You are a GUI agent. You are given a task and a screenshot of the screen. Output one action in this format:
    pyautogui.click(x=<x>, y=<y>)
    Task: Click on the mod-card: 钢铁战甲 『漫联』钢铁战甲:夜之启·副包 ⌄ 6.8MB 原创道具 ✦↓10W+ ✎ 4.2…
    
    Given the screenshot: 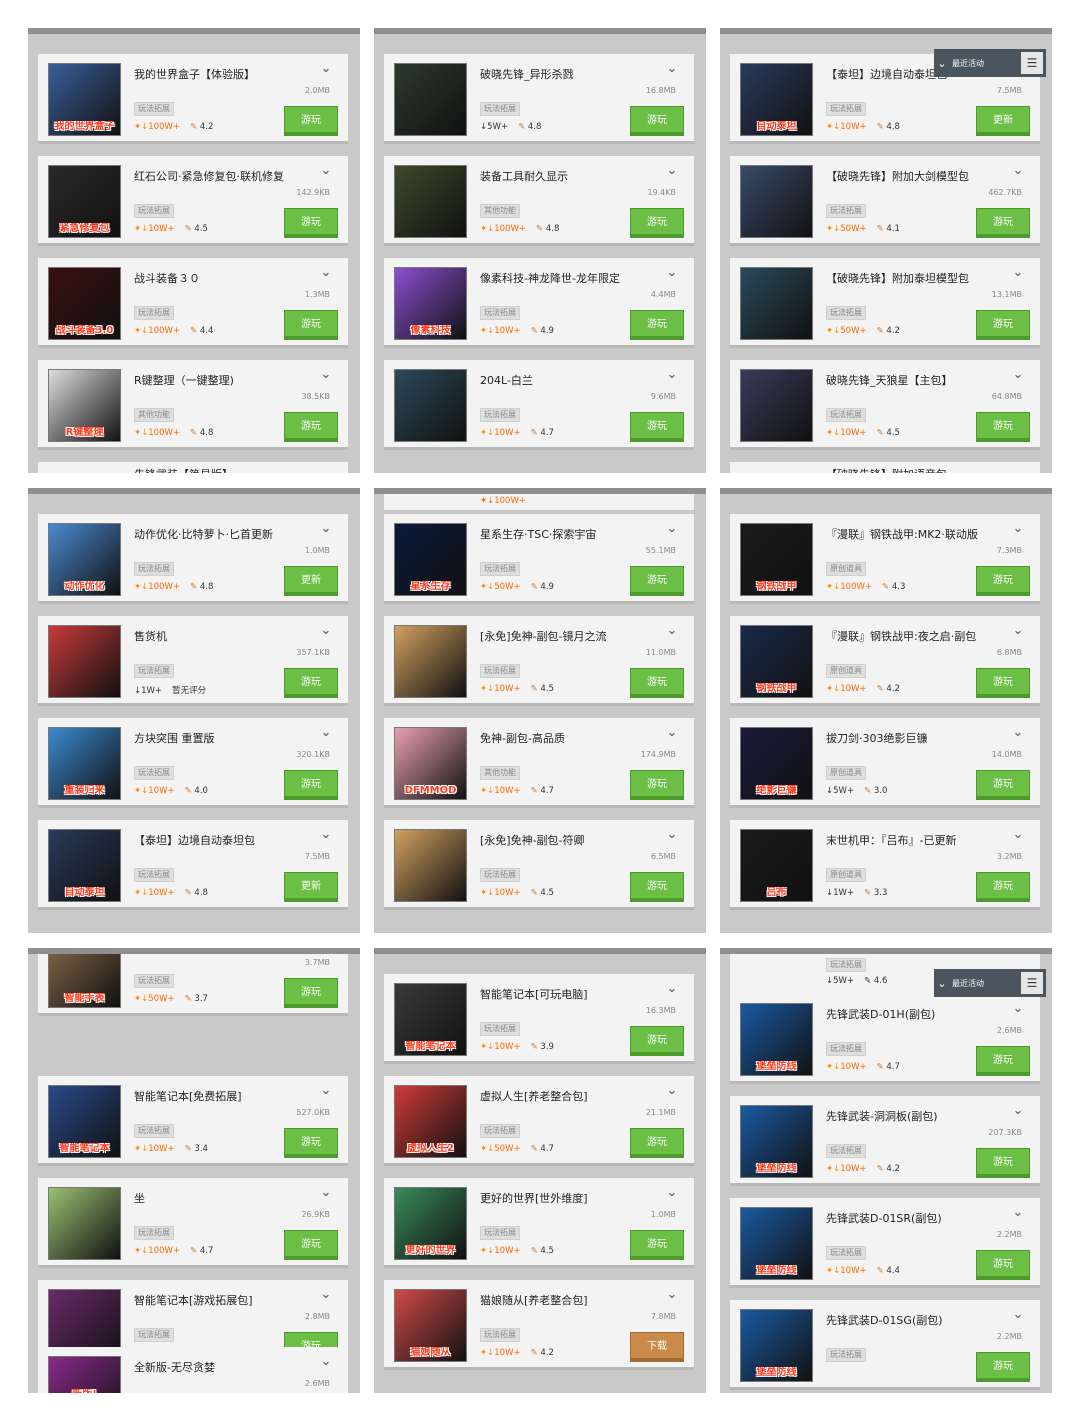 What is the action you would take?
    pyautogui.click(x=885, y=661)
    